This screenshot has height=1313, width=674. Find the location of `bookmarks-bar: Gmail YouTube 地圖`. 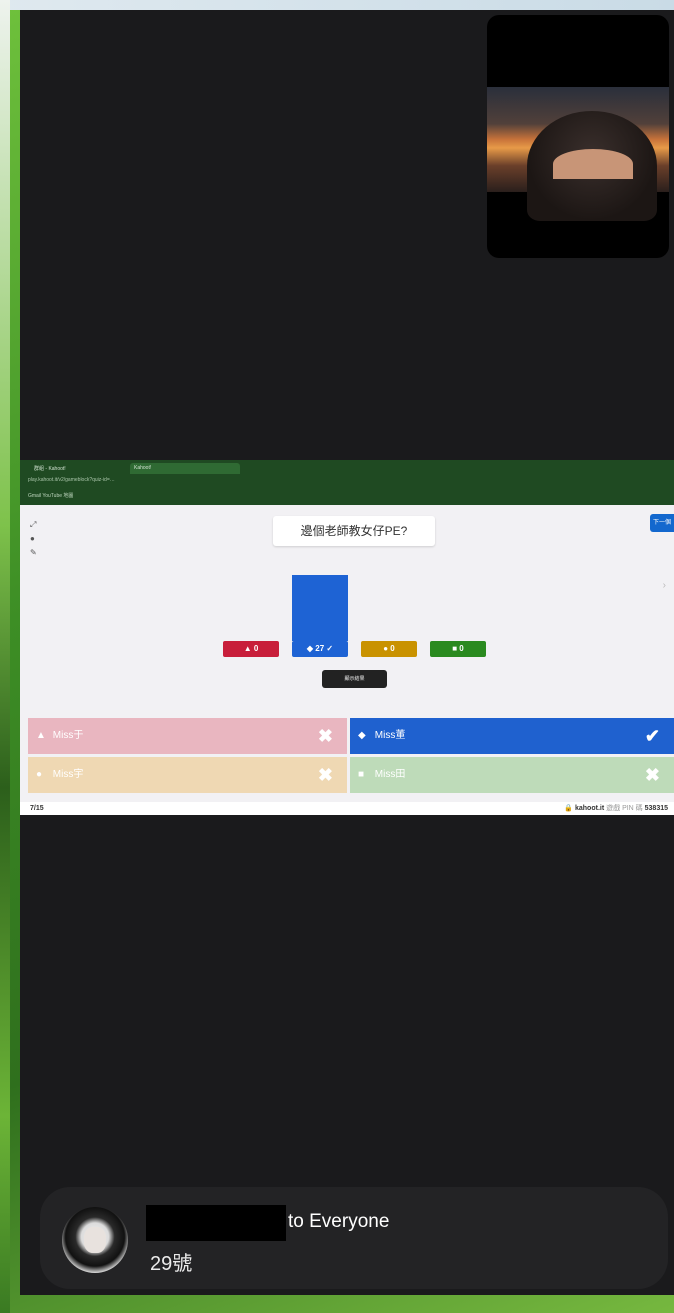

bookmarks-bar: Gmail YouTube 地圖 is located at coordinates (50, 495).